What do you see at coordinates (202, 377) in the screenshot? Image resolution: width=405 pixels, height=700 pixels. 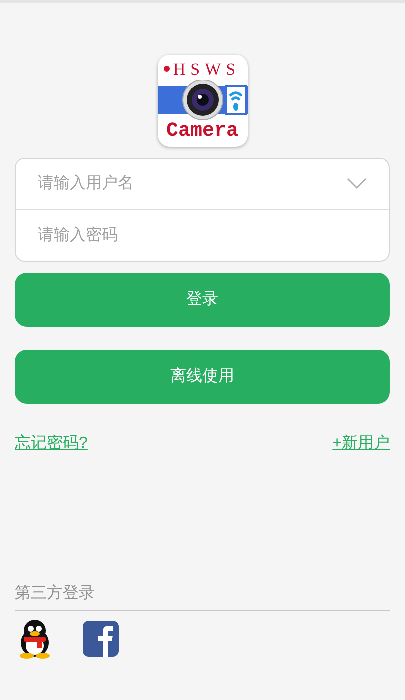 I see `offline-button: 离线使用` at bounding box center [202, 377].